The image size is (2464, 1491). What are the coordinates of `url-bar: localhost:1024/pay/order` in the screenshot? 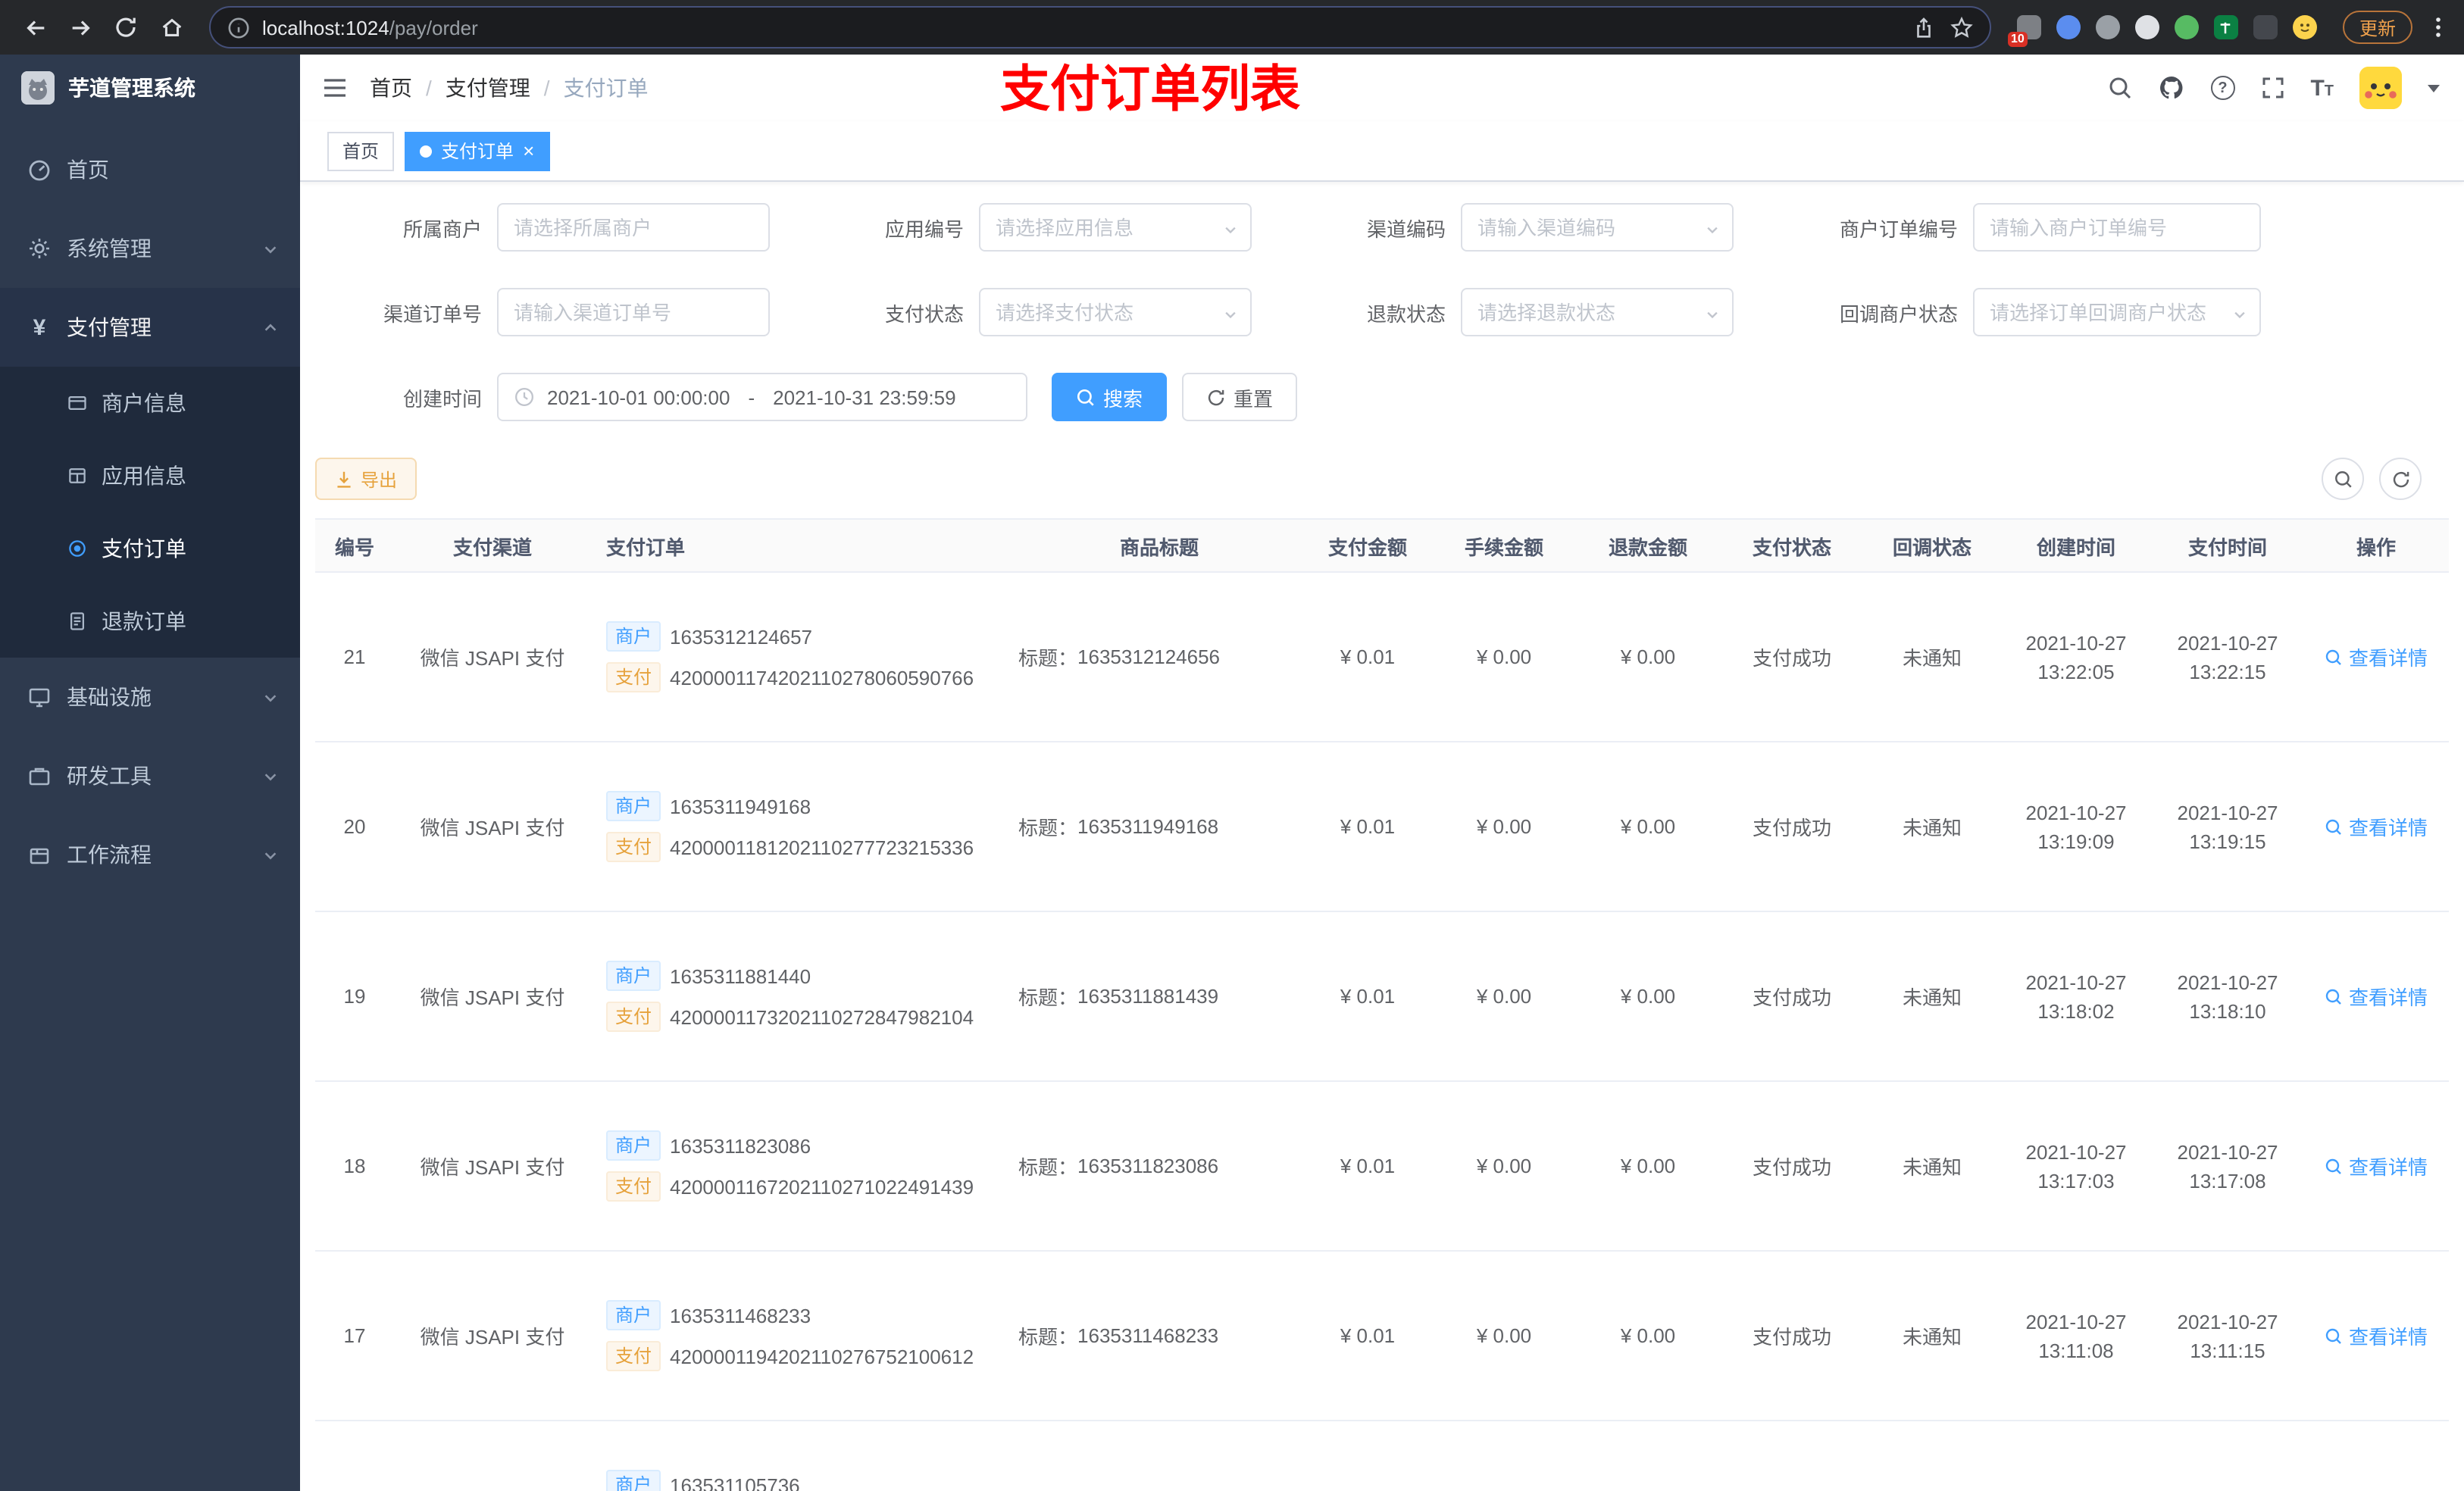 It's located at (1100, 27).